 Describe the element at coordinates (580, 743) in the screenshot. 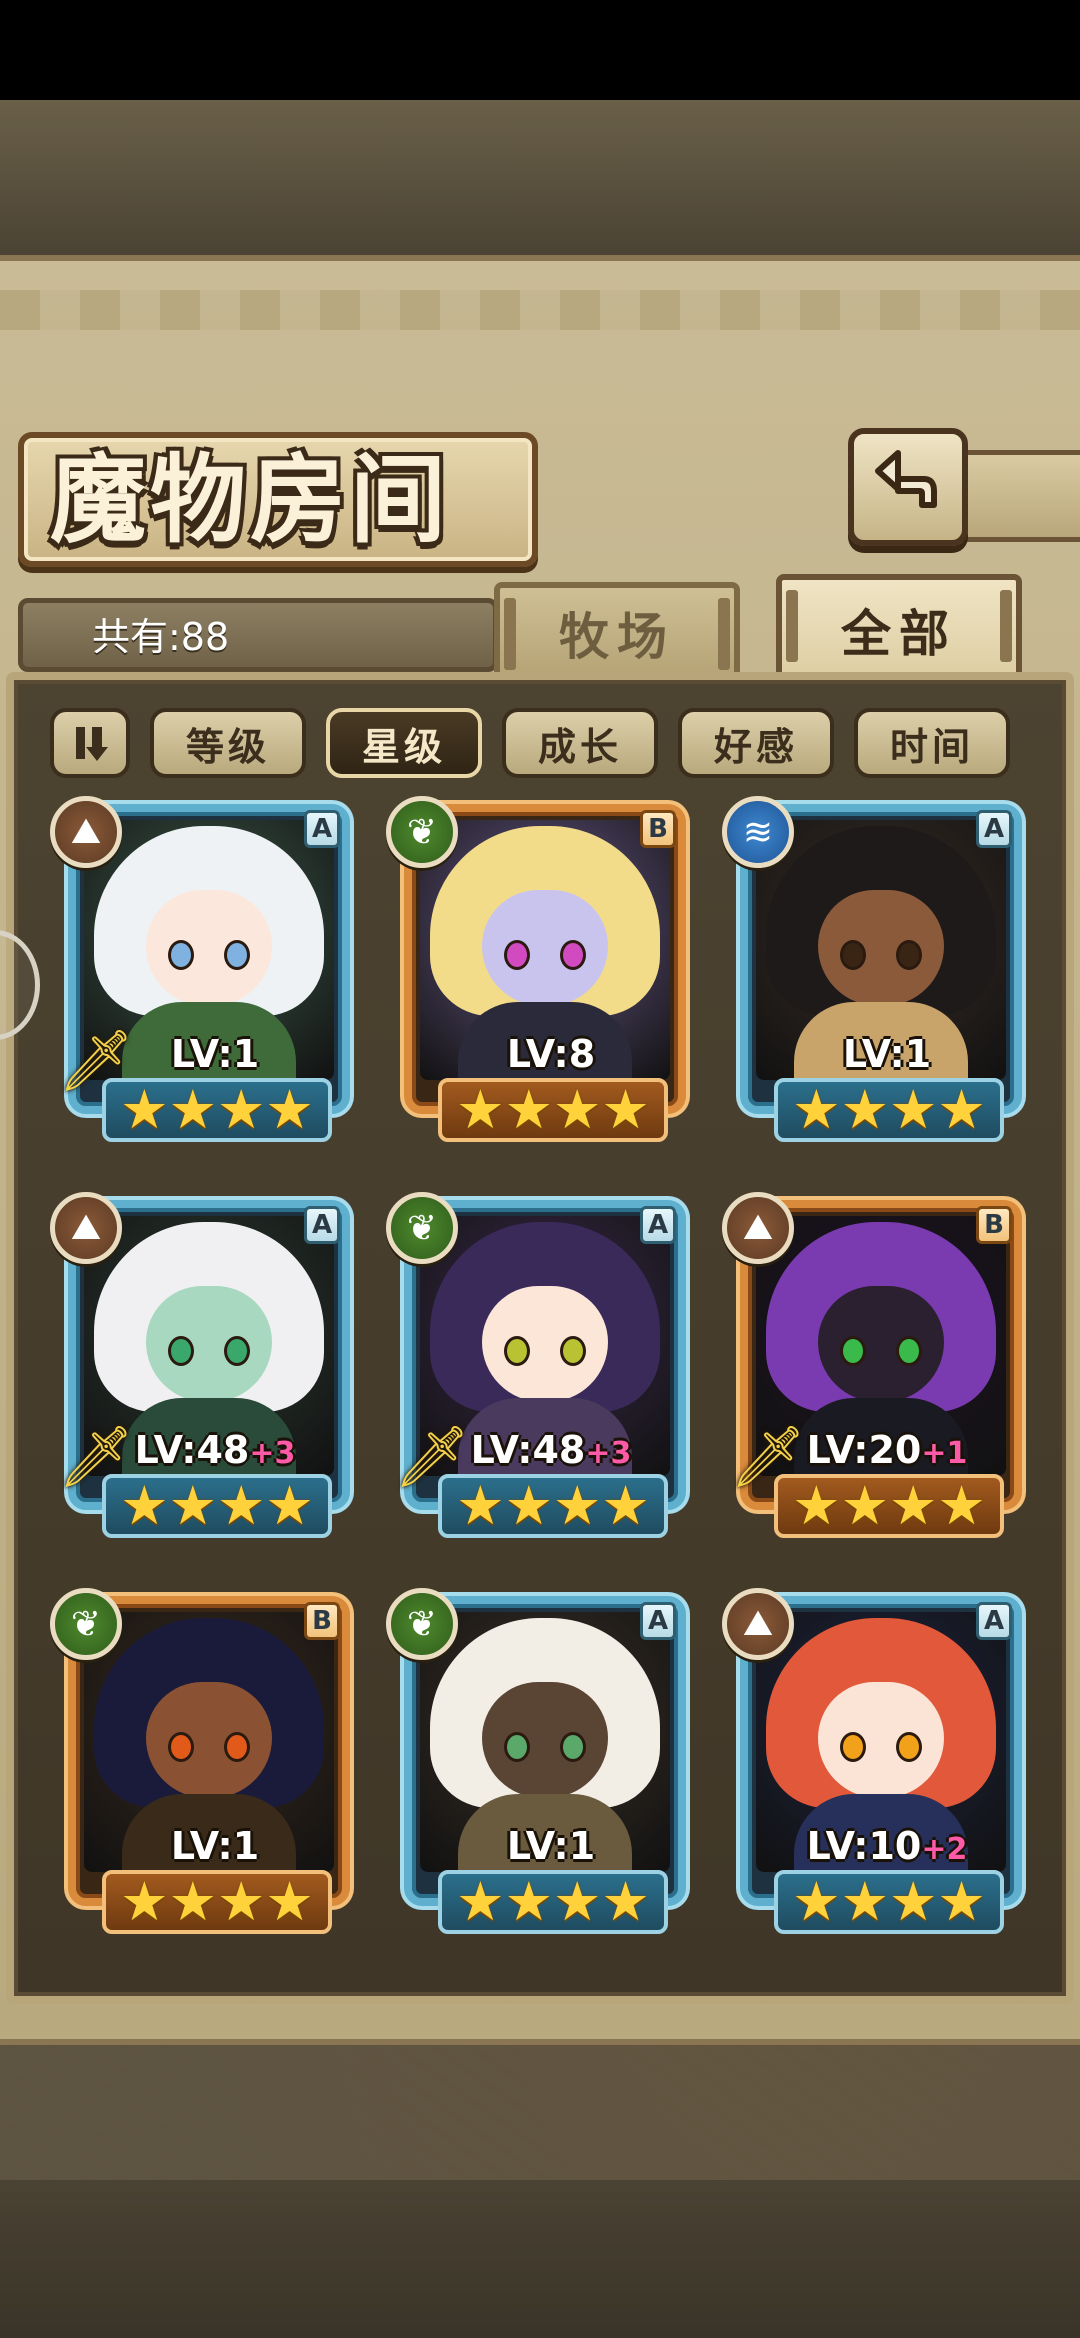

I see `sort-by-growth-button: 成长` at that location.